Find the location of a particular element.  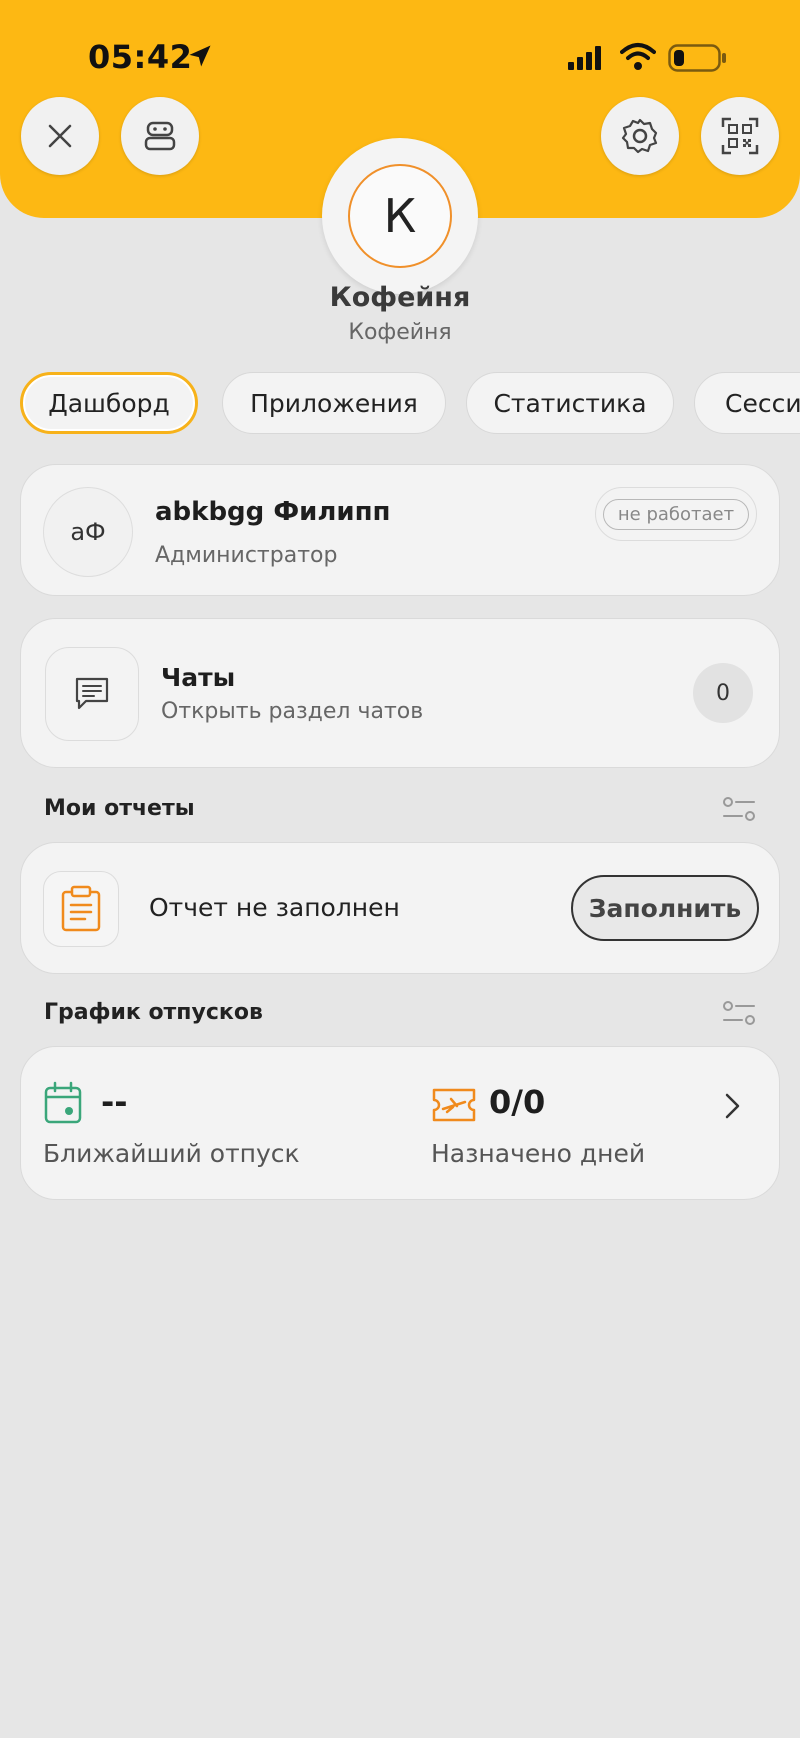

chats-count-badge: 0 is located at coordinates (723, 693).